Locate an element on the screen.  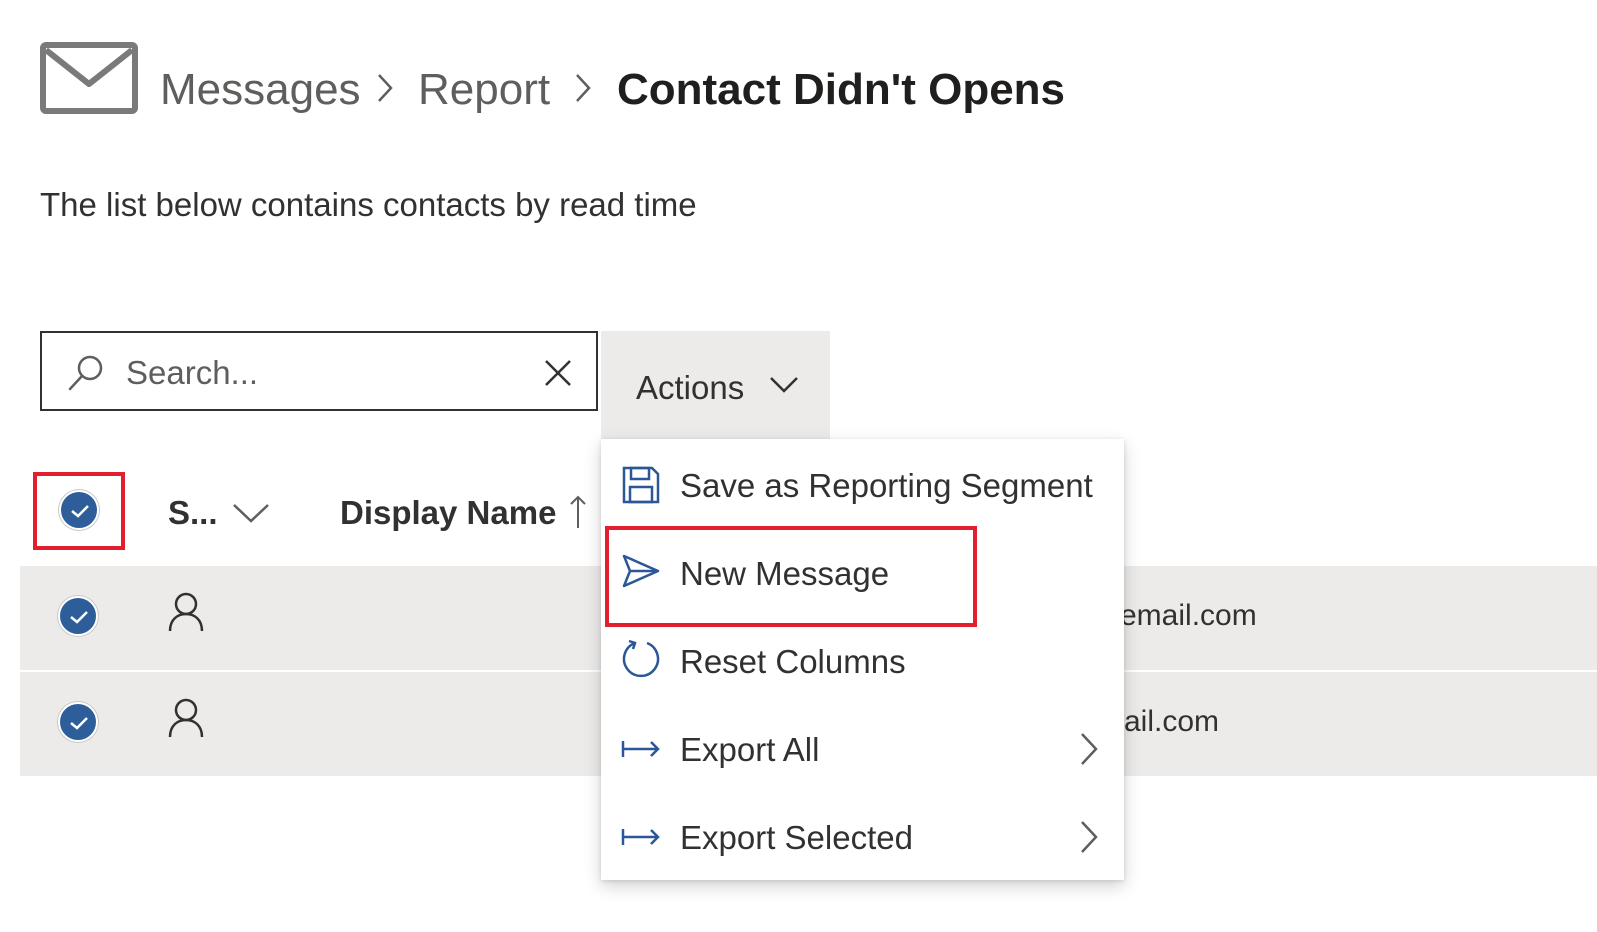
breadcrumb-report: Report is located at coordinates (484, 90).